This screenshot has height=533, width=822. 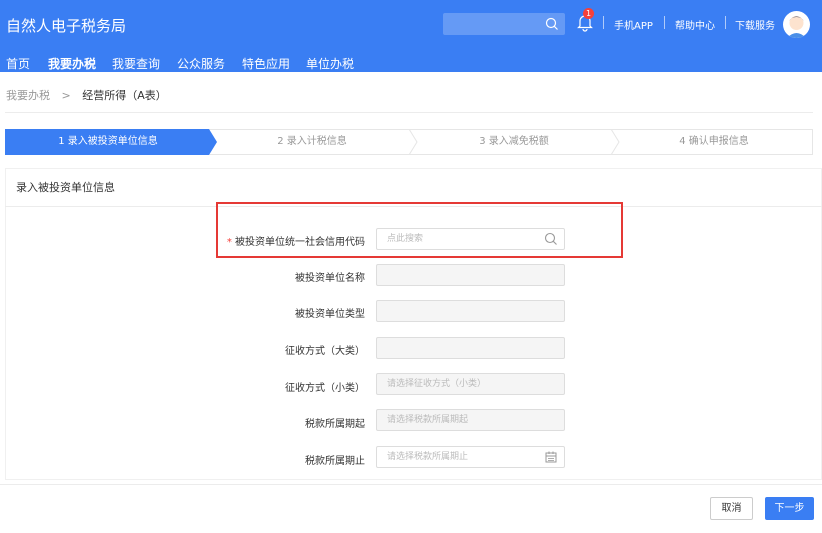 What do you see at coordinates (731, 508) in the screenshot?
I see `cancel-button: 取消` at bounding box center [731, 508].